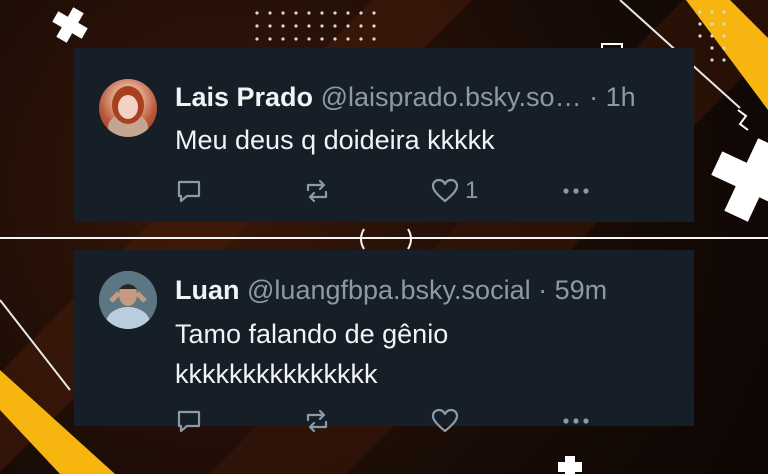 Image resolution: width=768 pixels, height=474 pixels. I want to click on post-time: · 1h, so click(612, 97).